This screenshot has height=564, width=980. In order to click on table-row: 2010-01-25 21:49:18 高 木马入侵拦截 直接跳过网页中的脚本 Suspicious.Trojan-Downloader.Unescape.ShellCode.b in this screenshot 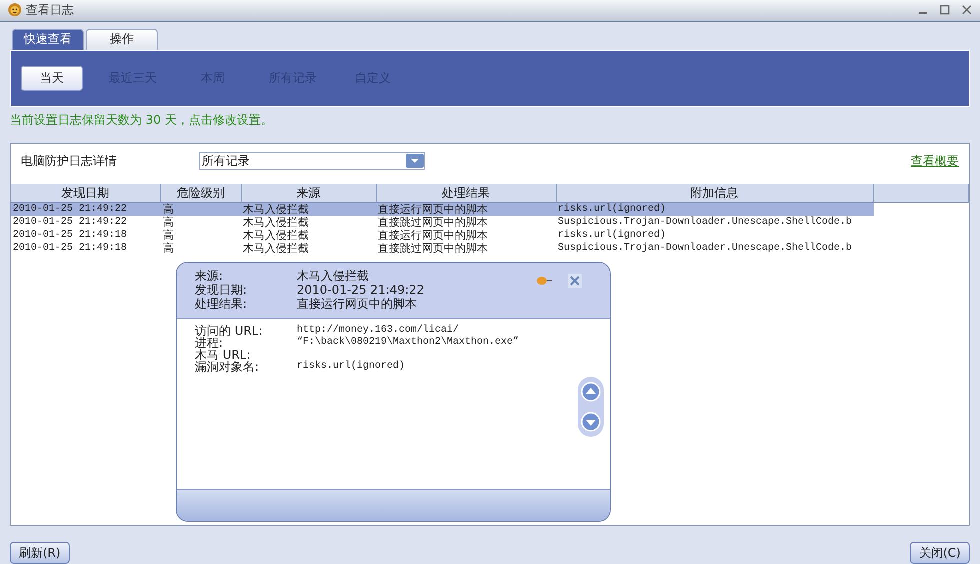, I will do `click(442, 249)`.